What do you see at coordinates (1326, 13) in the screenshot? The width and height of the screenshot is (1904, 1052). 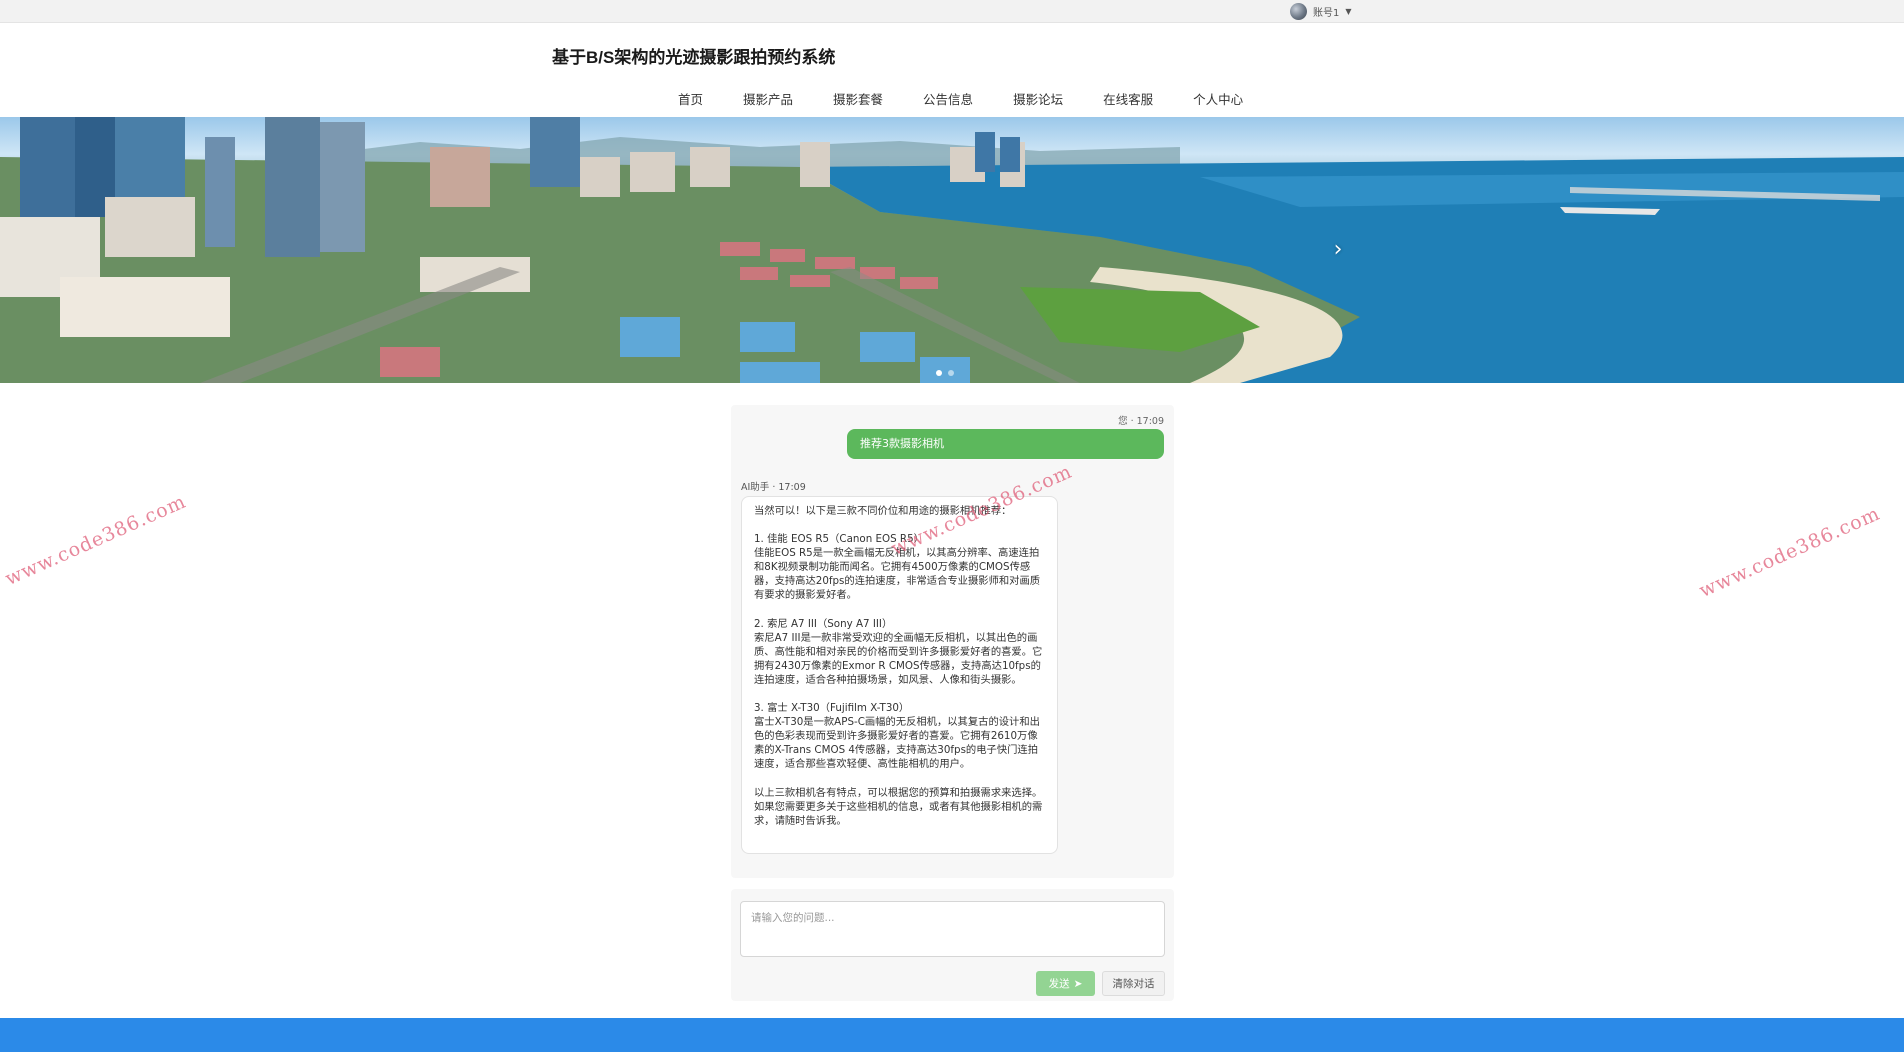 I see `account-label: 账号1` at bounding box center [1326, 13].